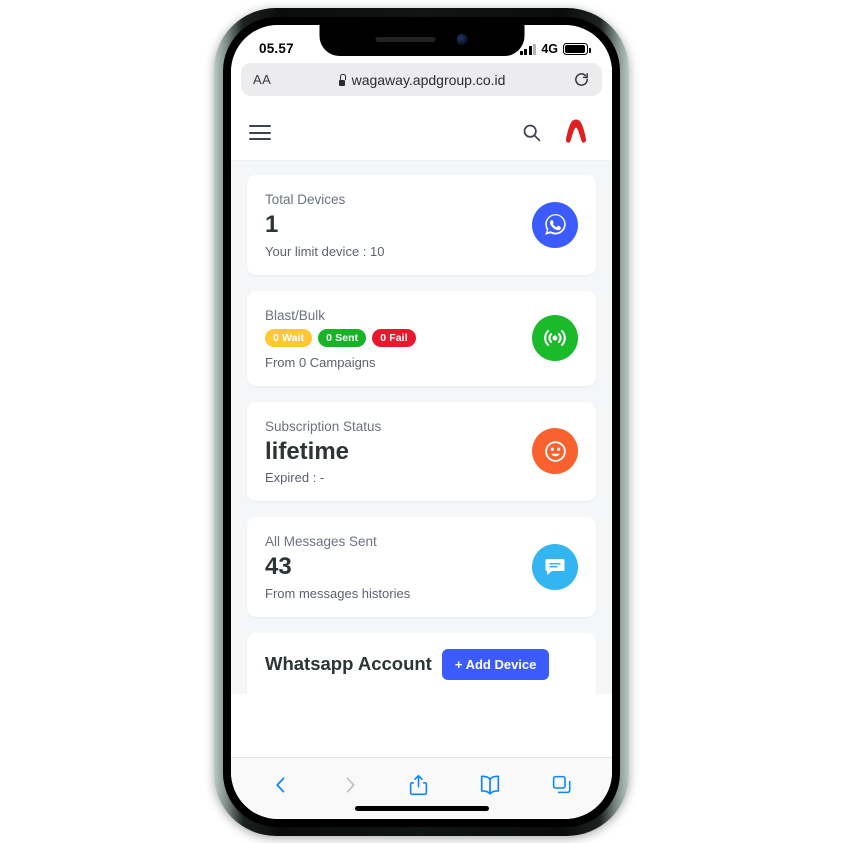 This screenshot has width=843, height=843. What do you see at coordinates (576, 133) in the screenshot?
I see `brand-logo-icon` at bounding box center [576, 133].